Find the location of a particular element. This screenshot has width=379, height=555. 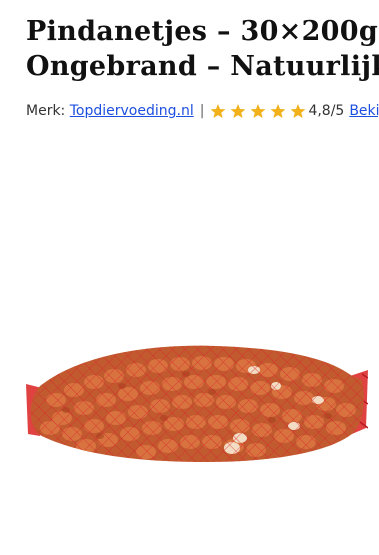

reviews-link: Bekijk 6 is located at coordinates (364, 111).